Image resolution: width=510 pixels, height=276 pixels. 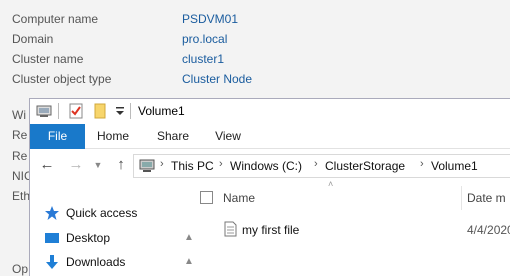 I want to click on property-value-link: Cluster Node, so click(x=217, y=79).